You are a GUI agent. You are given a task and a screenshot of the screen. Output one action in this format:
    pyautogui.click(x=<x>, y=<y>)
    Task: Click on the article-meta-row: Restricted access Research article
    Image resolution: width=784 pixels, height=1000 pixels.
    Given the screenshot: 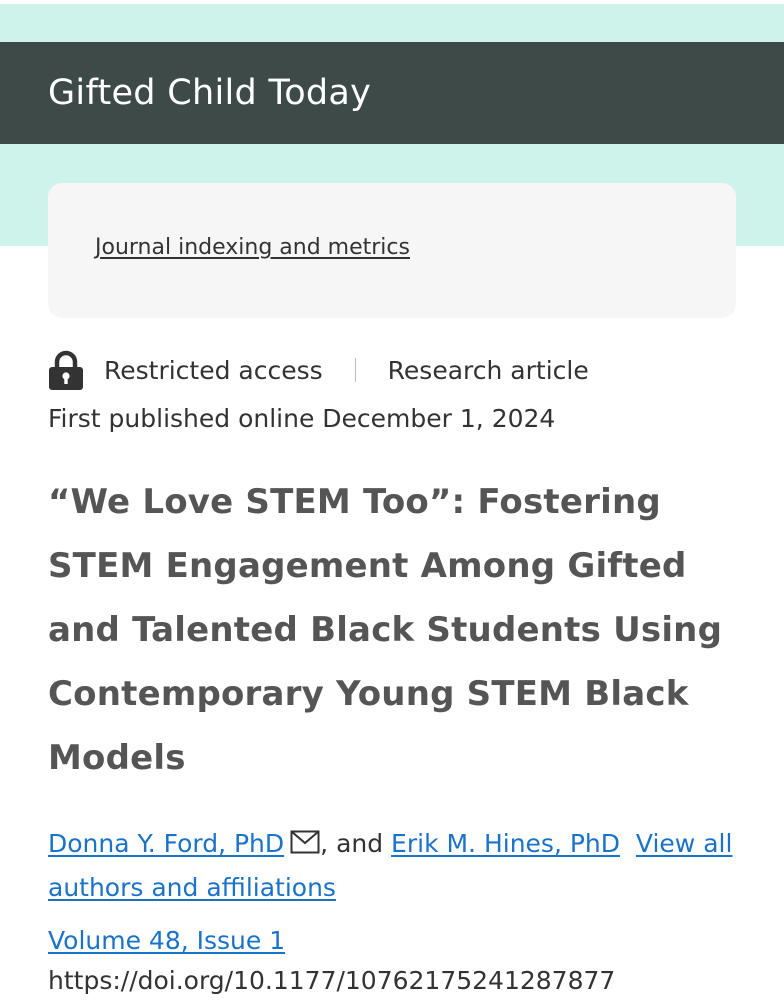 What is the action you would take?
    pyautogui.click(x=318, y=370)
    